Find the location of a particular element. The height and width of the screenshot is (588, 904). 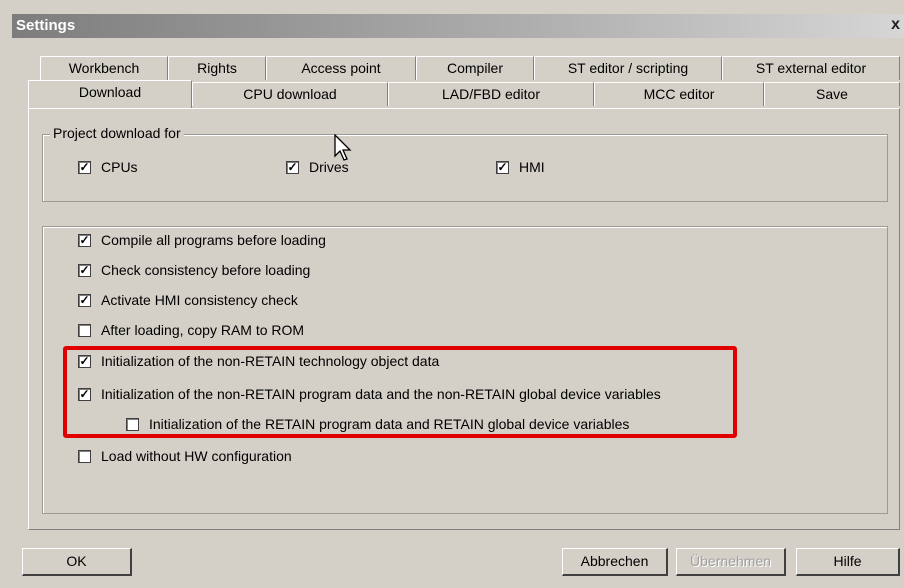

red-highlight-box is located at coordinates (400, 392).